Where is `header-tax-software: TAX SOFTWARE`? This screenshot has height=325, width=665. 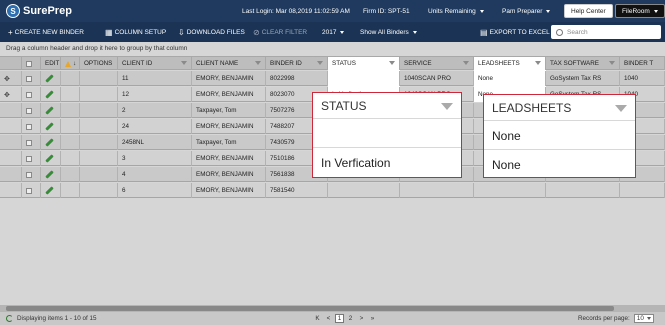 header-tax-software: TAX SOFTWARE is located at coordinates (583, 63).